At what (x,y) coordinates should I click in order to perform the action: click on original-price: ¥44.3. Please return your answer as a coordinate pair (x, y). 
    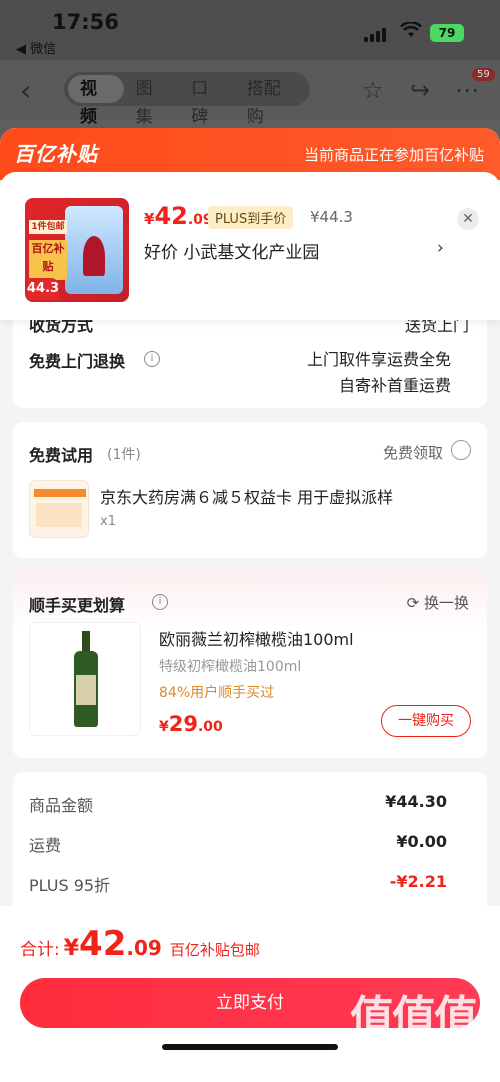
    Looking at the image, I should click on (331, 217).